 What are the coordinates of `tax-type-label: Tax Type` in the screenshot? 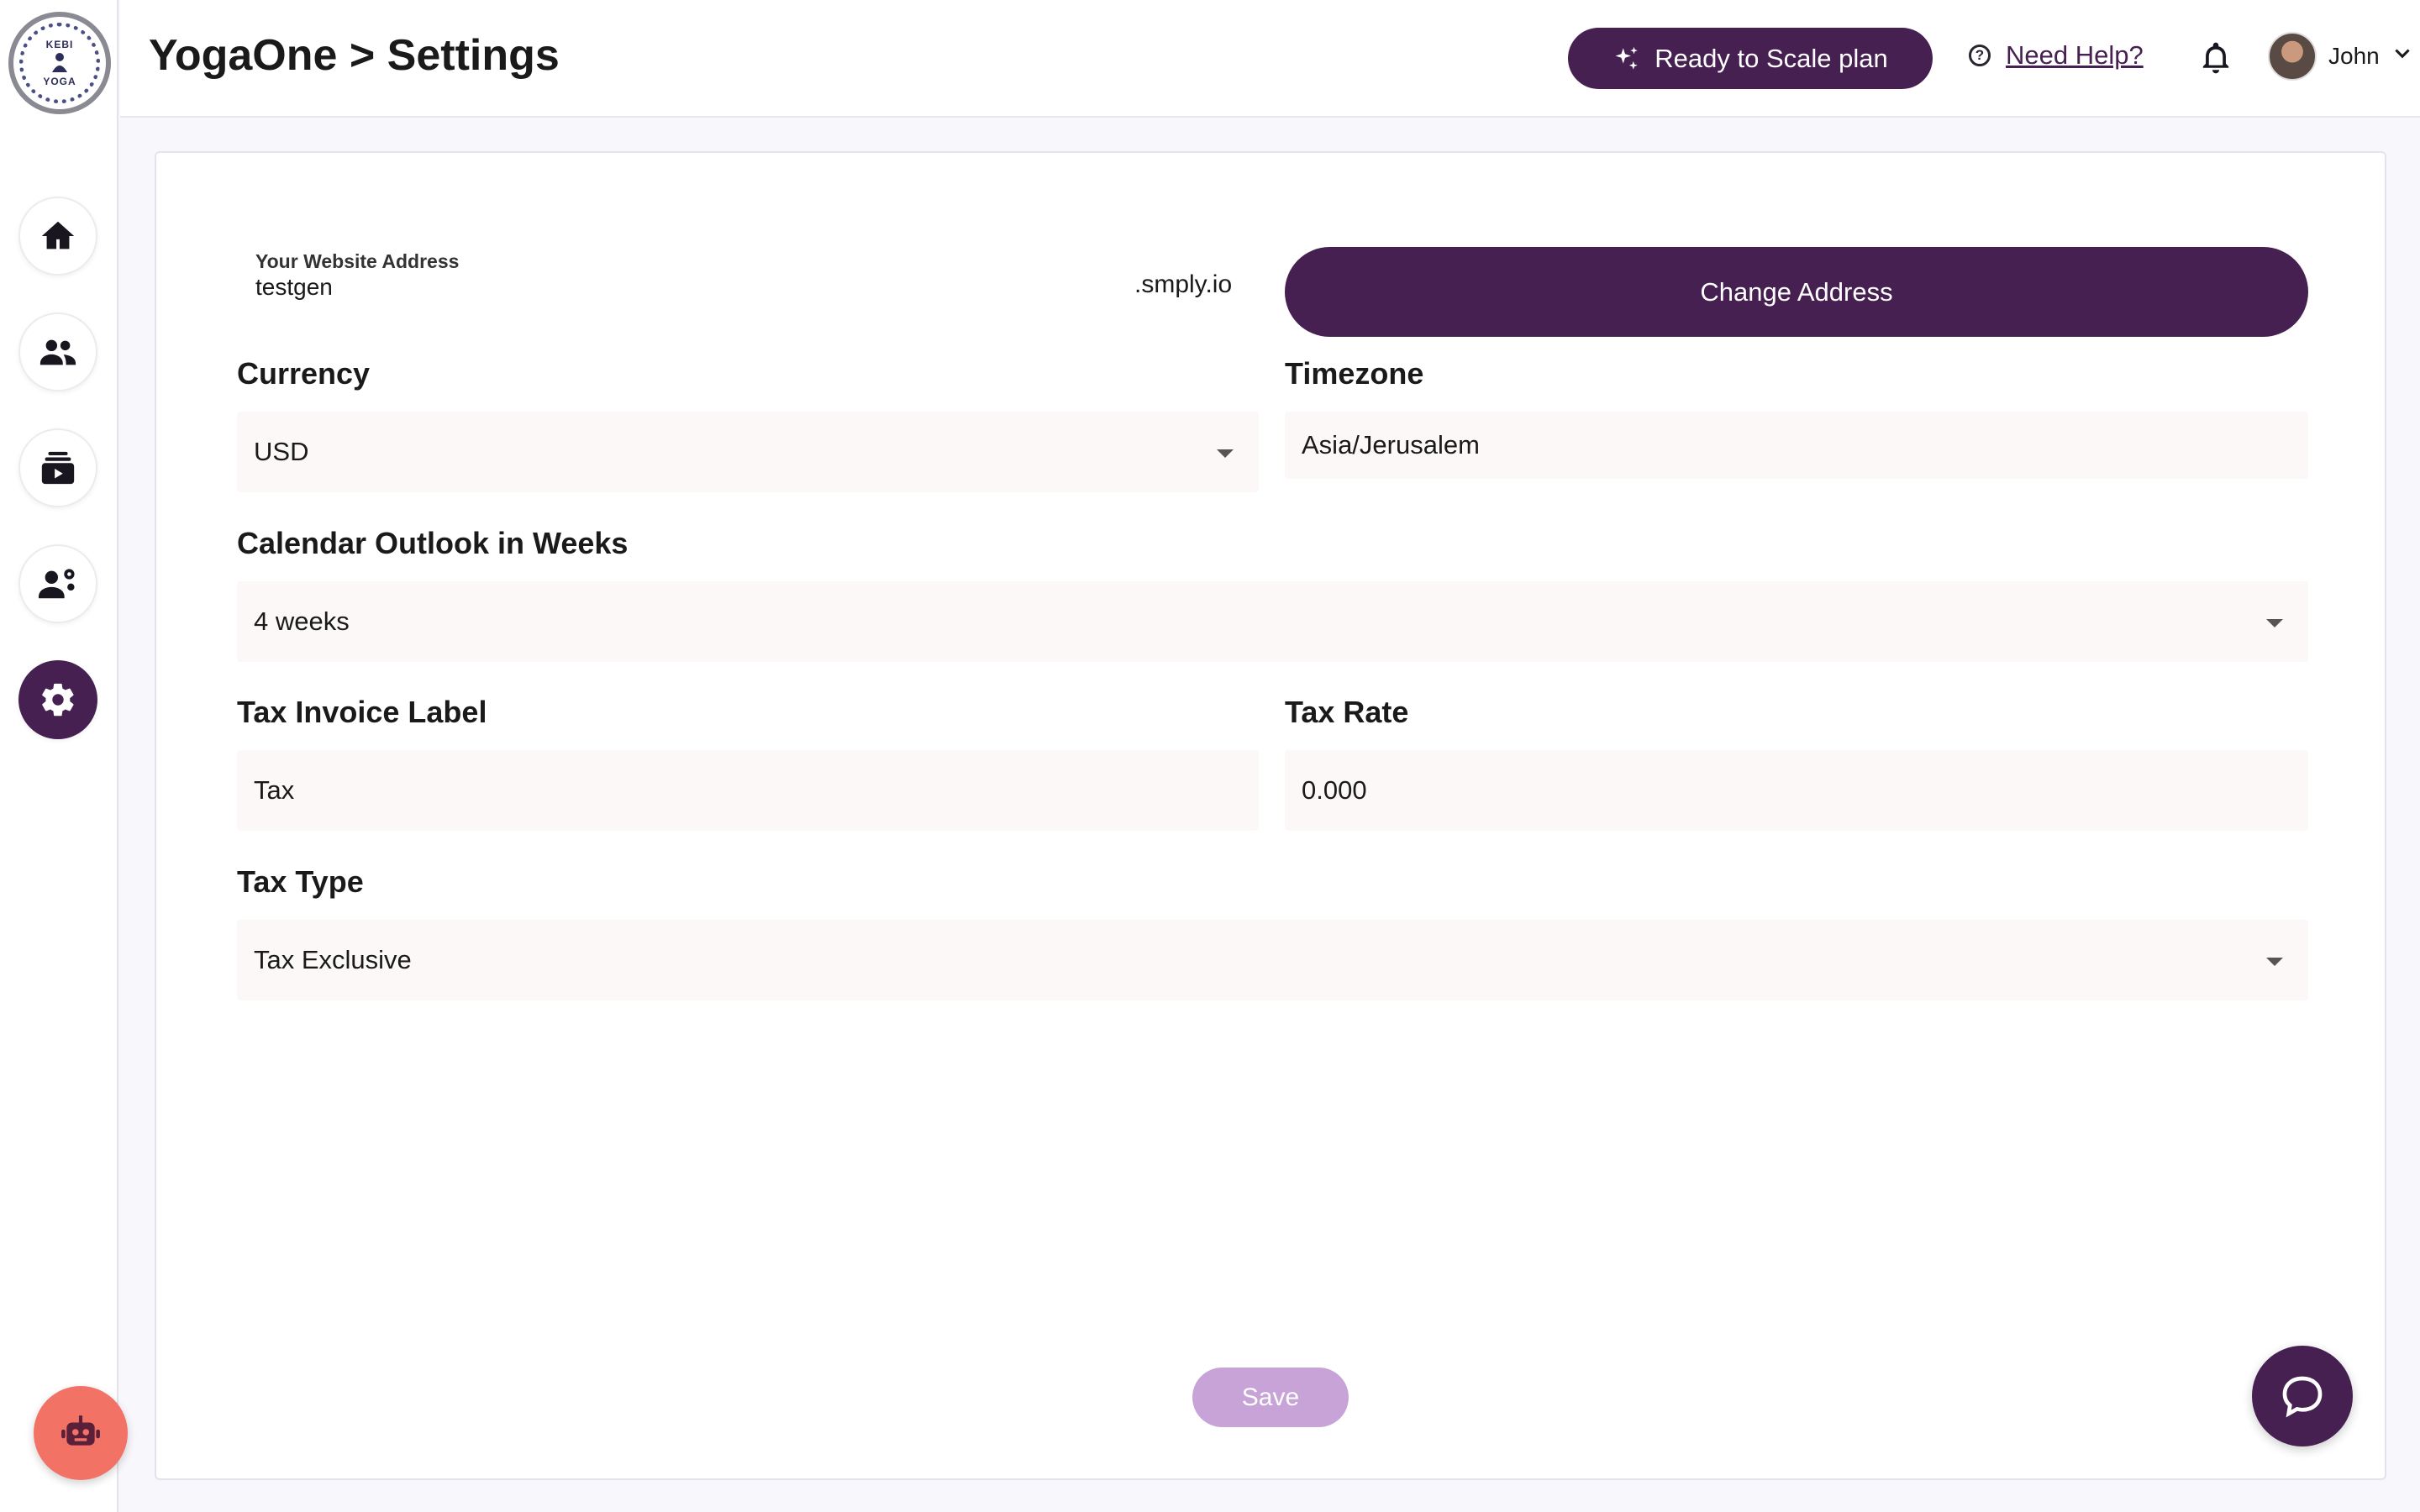 It's located at (300, 881).